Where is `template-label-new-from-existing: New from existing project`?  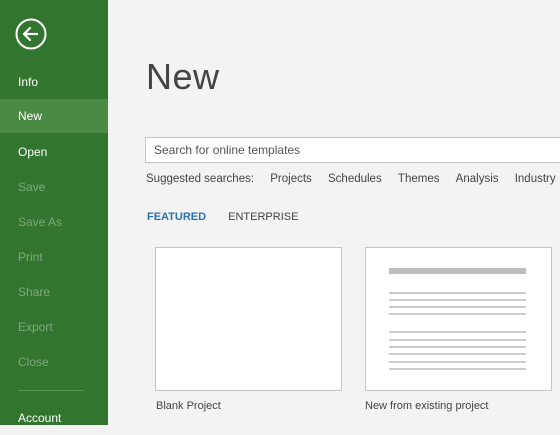
template-label-new-from-existing: New from existing project is located at coordinates (427, 406).